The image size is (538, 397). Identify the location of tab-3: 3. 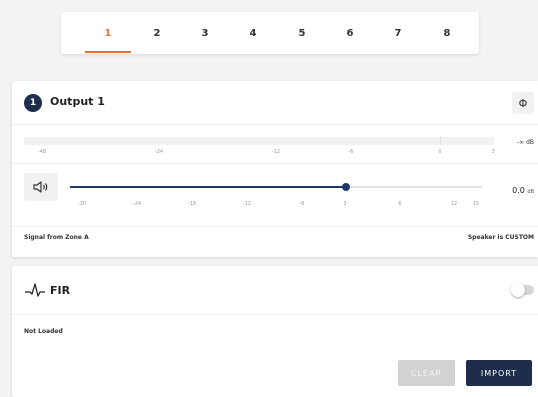
(205, 33).